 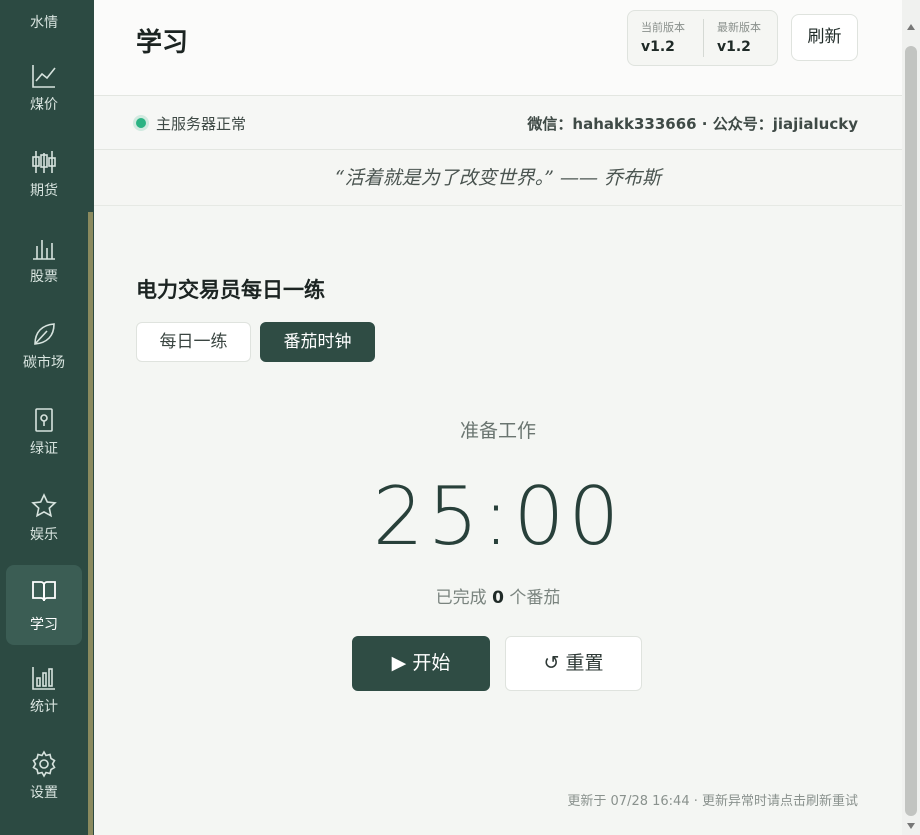 What do you see at coordinates (663, 27) in the screenshot?
I see `current-version-label: 当前版本` at bounding box center [663, 27].